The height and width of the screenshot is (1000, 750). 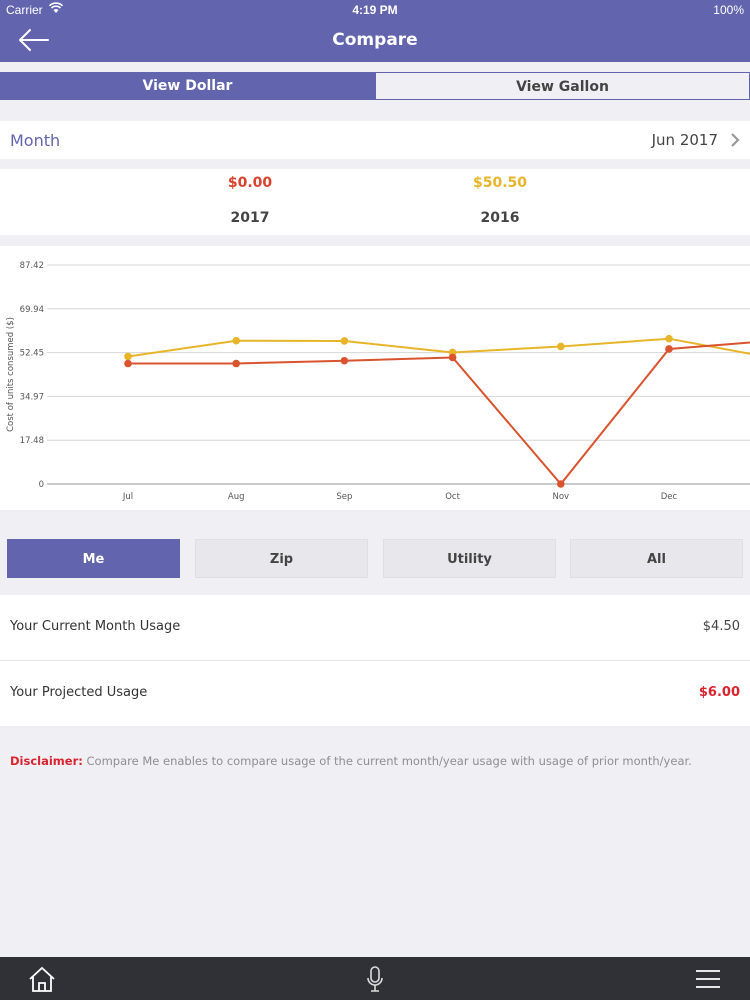 I want to click on page-title: Compare, so click(x=375, y=40).